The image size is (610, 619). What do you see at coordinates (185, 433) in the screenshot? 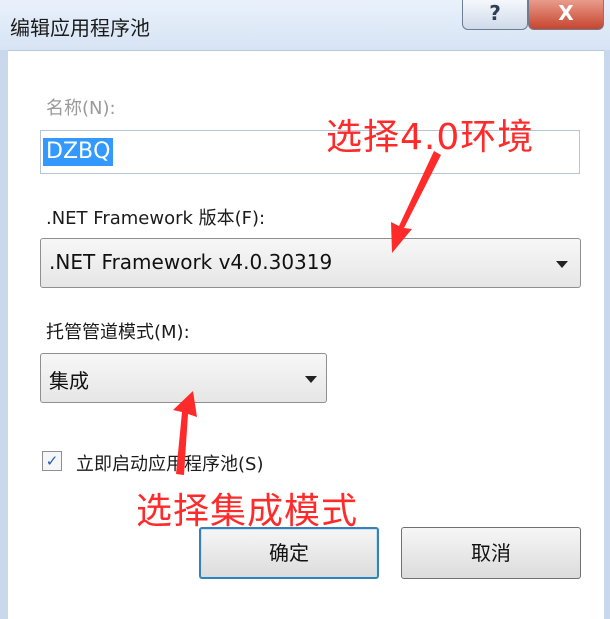
I see `annotation-arrow-pipeline` at bounding box center [185, 433].